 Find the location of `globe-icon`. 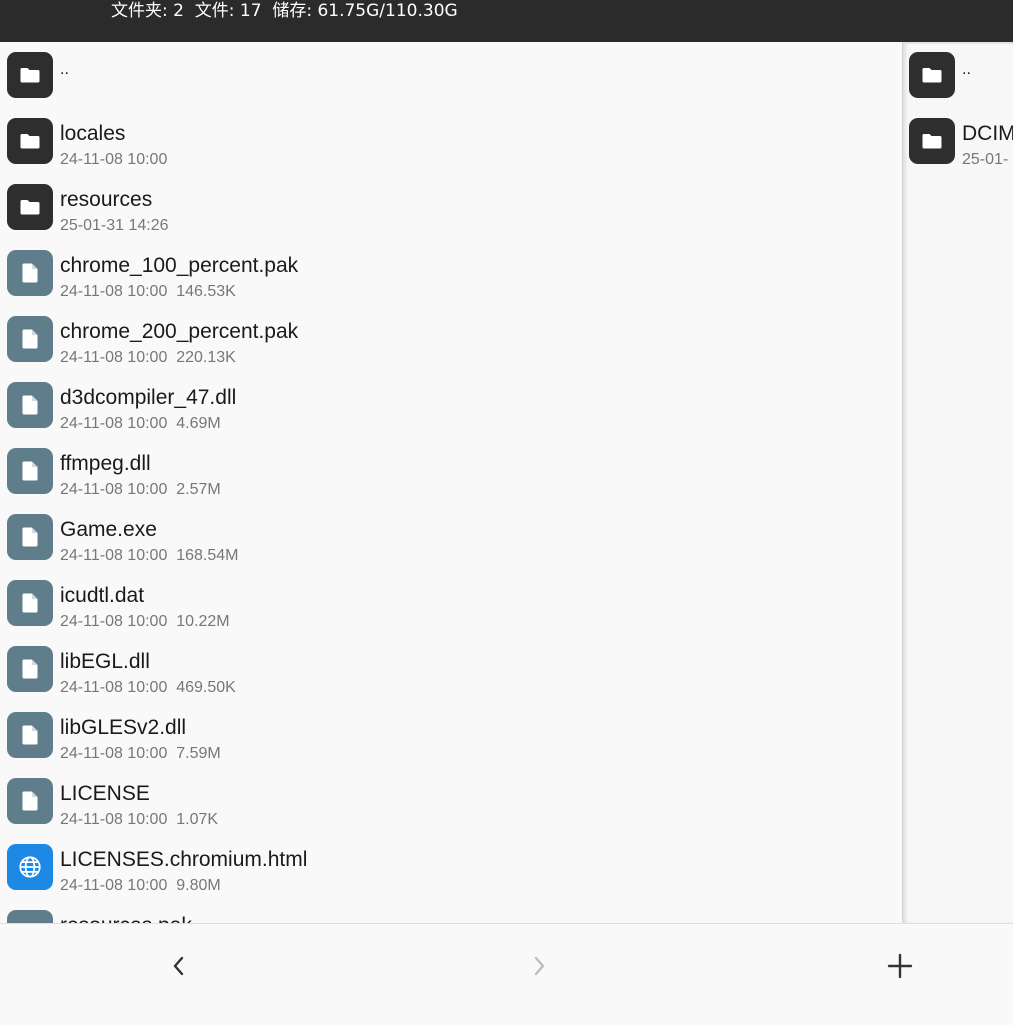

globe-icon is located at coordinates (30, 867).